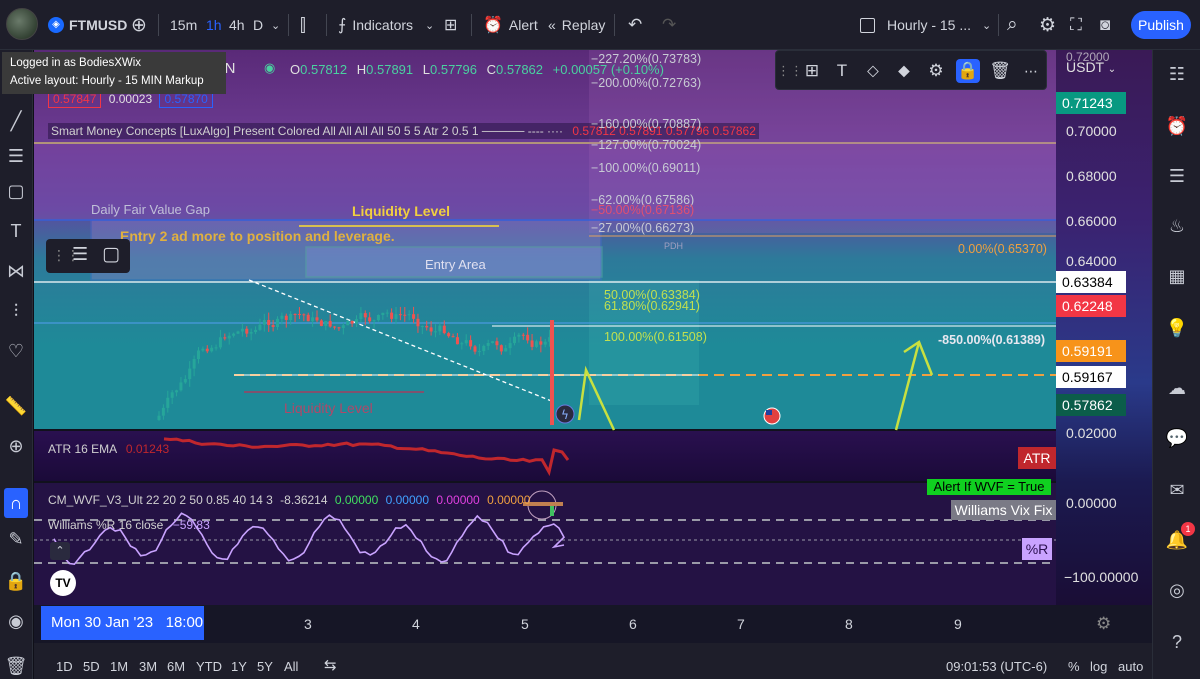 This screenshot has height=679, width=1200. What do you see at coordinates (1105, 25) in the screenshot?
I see `camera-icon: ◙` at bounding box center [1105, 25].